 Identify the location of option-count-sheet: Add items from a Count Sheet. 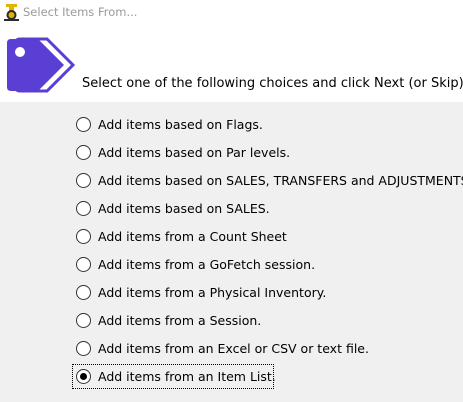
(268, 238).